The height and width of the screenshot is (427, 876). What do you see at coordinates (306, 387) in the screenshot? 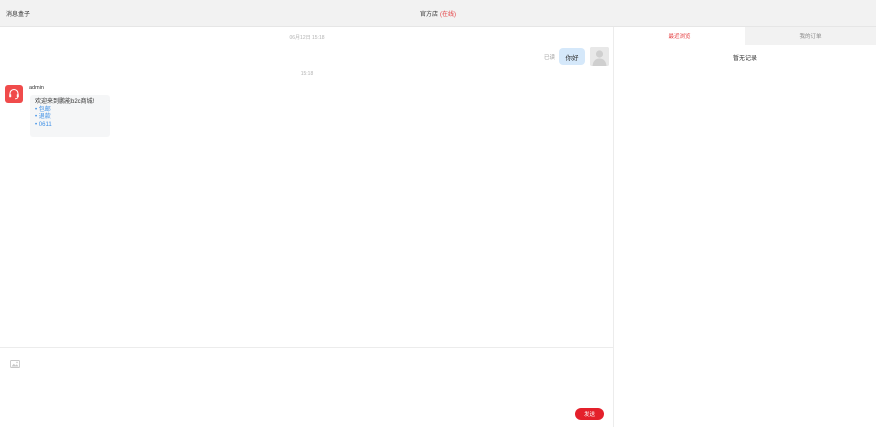
I see `message-input-area: 发送` at bounding box center [306, 387].